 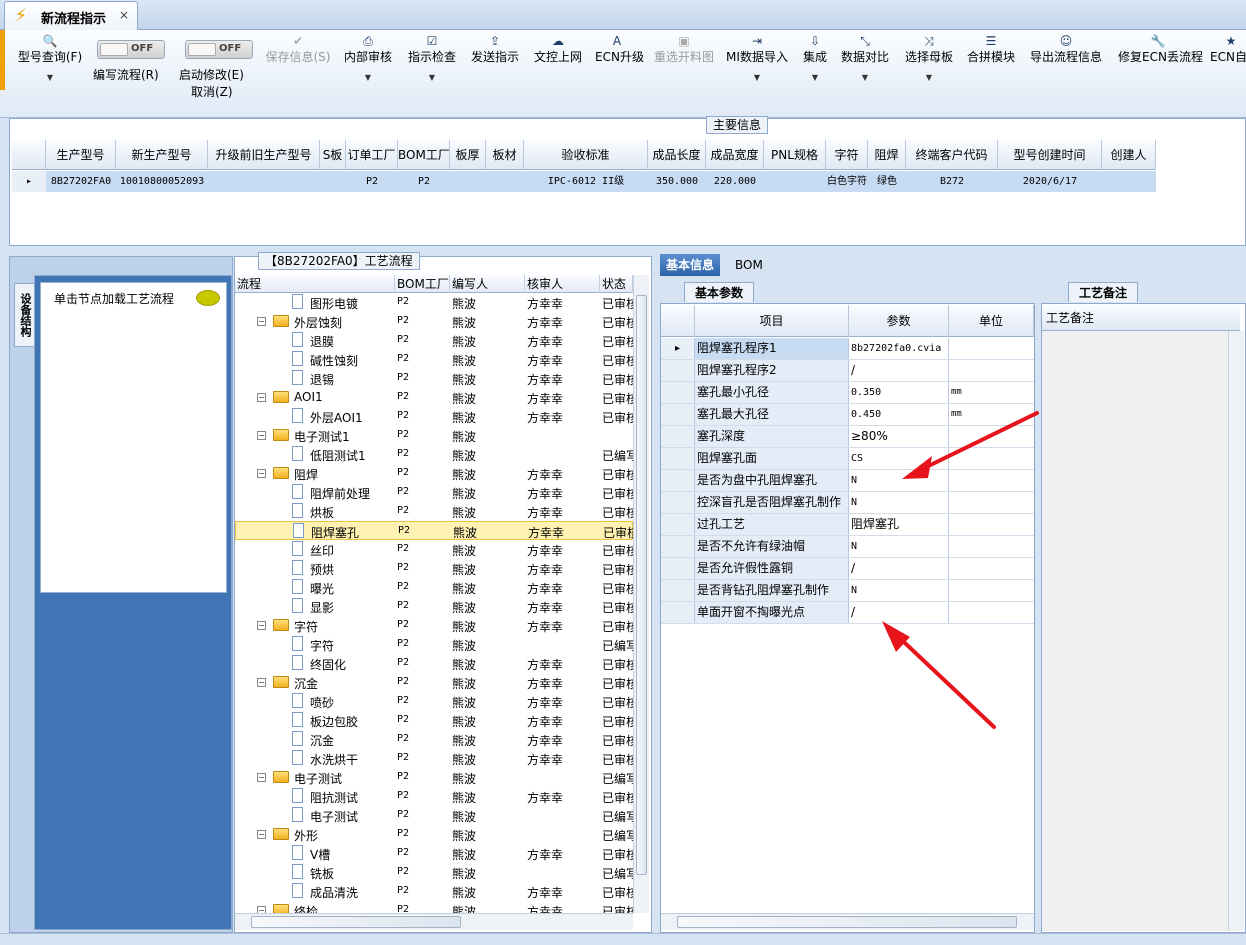 What do you see at coordinates (264, 155) in the screenshot?
I see `column-header: 升级前旧生产型号` at bounding box center [264, 155].